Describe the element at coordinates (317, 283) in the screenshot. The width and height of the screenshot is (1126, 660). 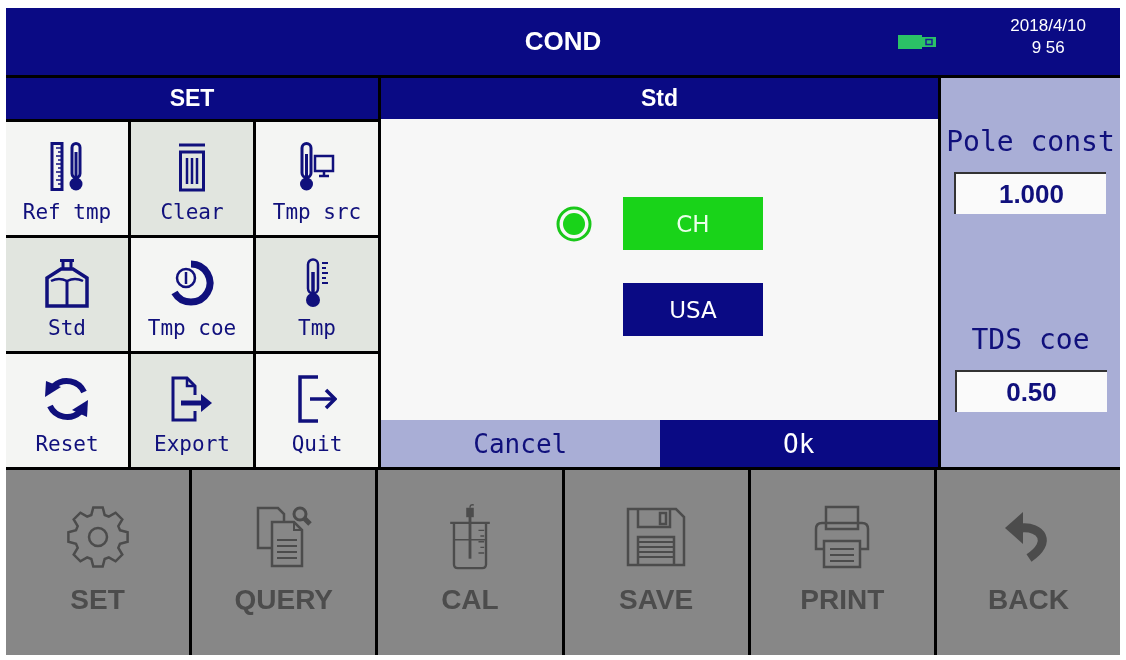
I see `thermometer-icon` at that location.